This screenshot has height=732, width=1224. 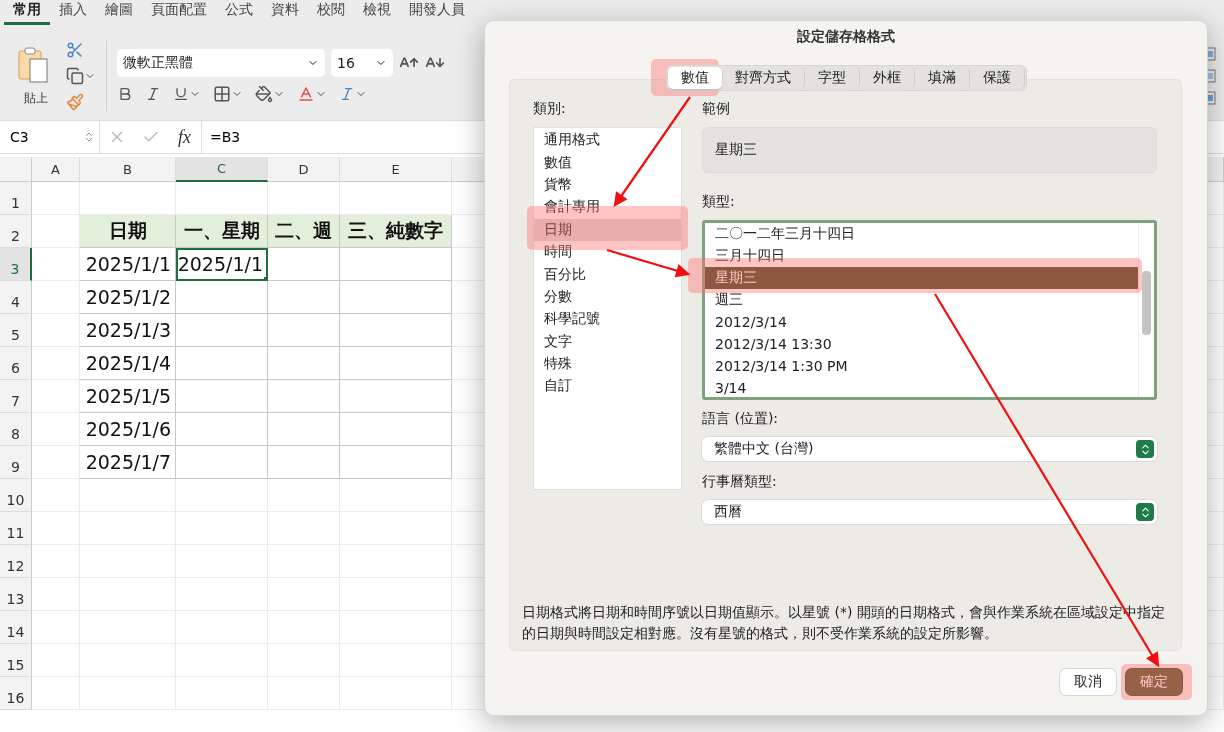 What do you see at coordinates (153, 94) in the screenshot?
I see `italic-icon` at bounding box center [153, 94].